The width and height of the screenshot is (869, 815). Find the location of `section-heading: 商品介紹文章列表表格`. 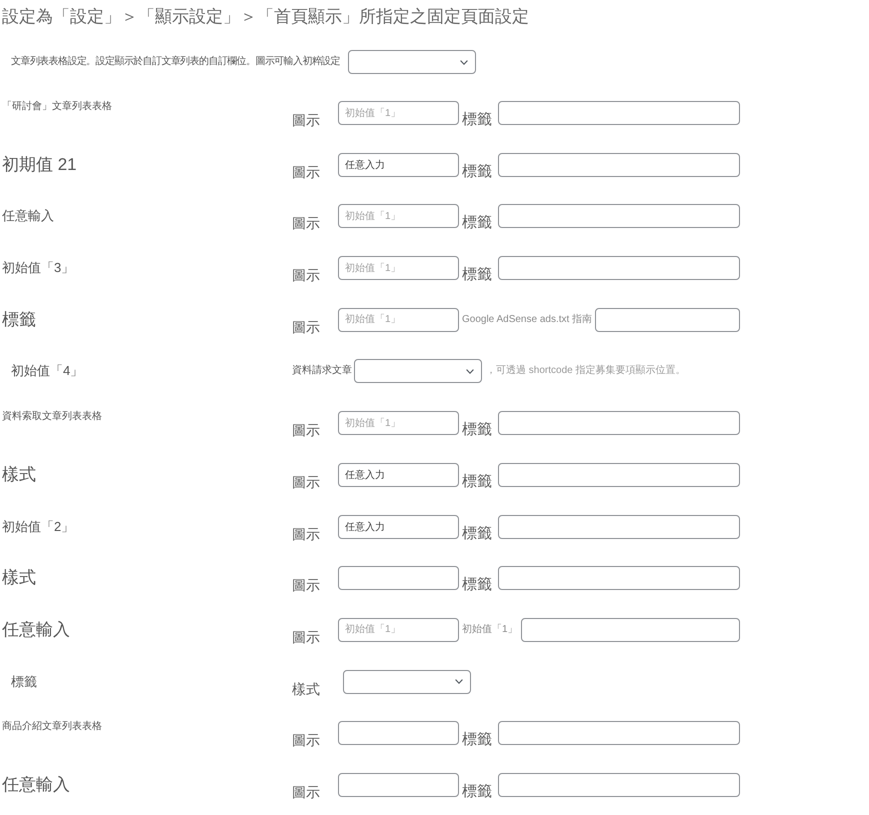

section-heading: 商品介紹文章列表表格 is located at coordinates (52, 727).